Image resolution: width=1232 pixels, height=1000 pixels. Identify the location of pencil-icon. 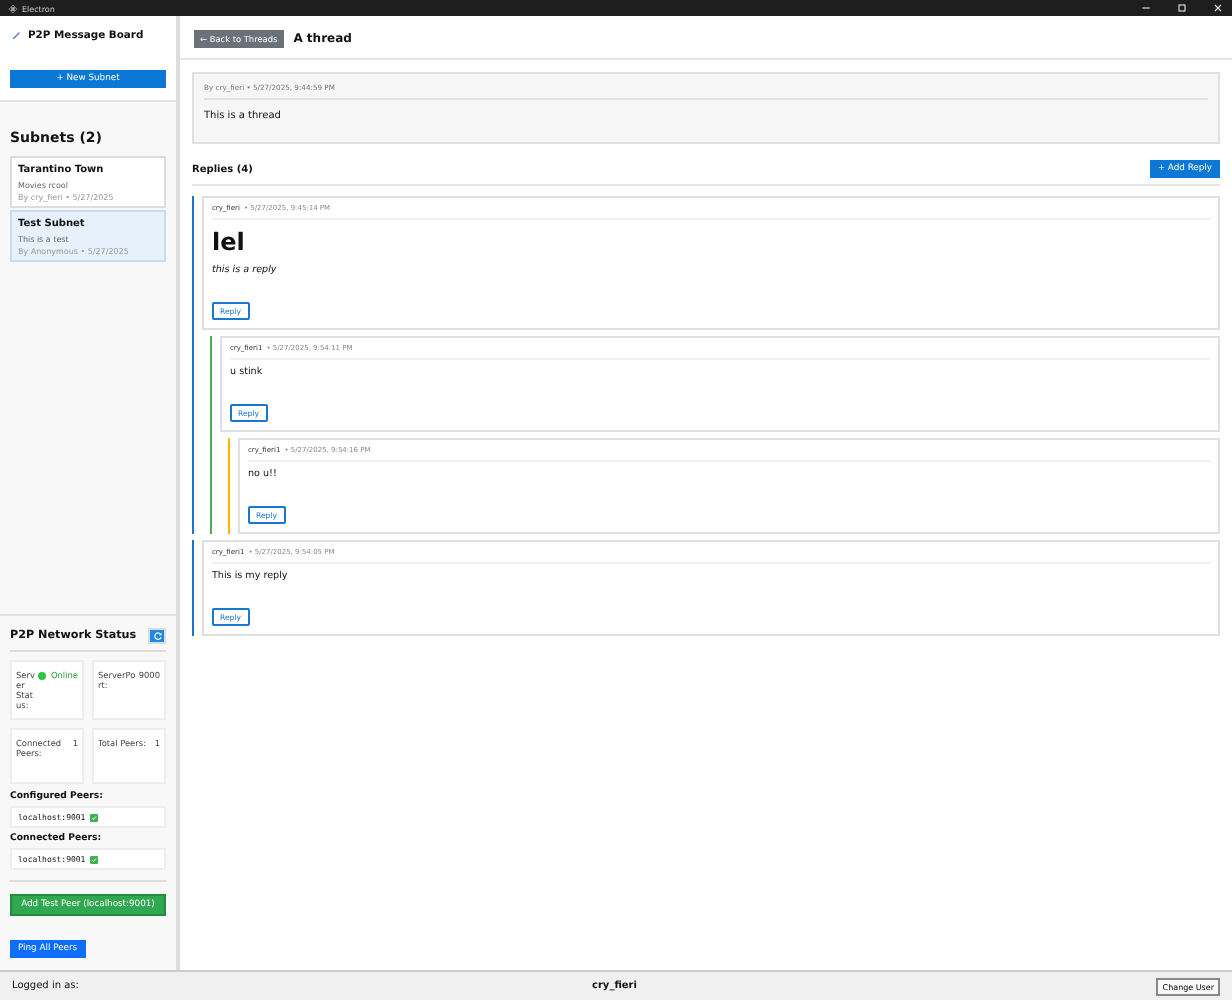
(16, 36).